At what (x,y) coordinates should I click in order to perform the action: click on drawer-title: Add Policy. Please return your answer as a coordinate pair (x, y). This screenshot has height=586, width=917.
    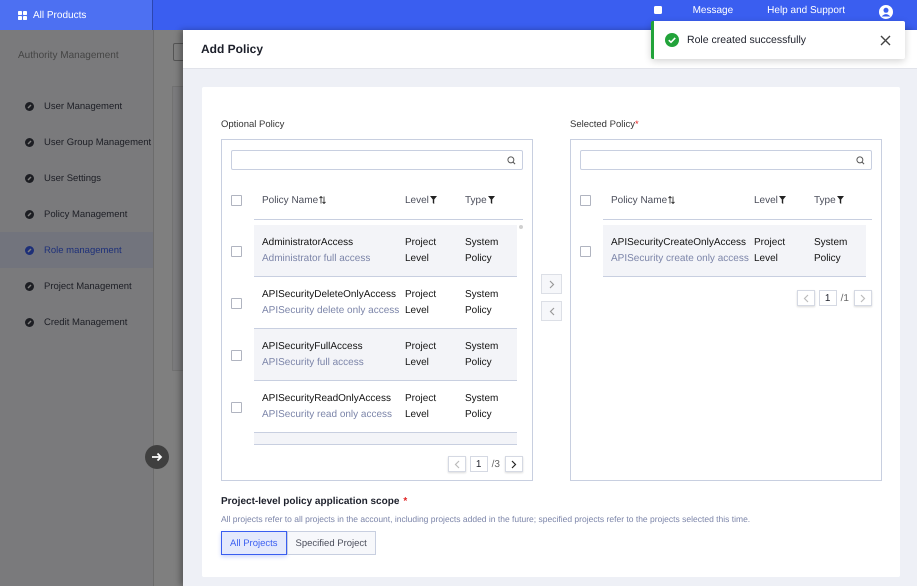
    Looking at the image, I should click on (232, 49).